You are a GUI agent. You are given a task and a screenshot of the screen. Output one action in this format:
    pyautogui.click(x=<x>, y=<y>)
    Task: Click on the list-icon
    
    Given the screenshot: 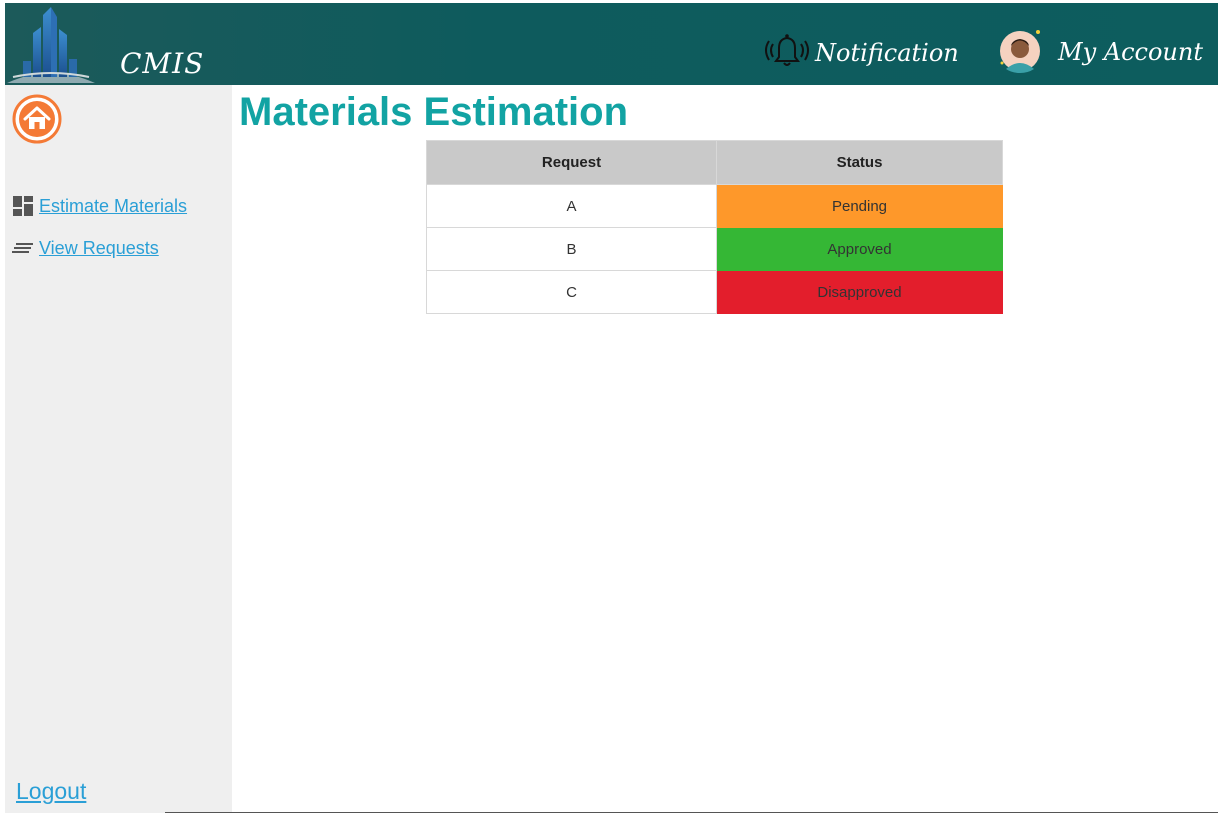 What is the action you would take?
    pyautogui.click(x=23, y=248)
    